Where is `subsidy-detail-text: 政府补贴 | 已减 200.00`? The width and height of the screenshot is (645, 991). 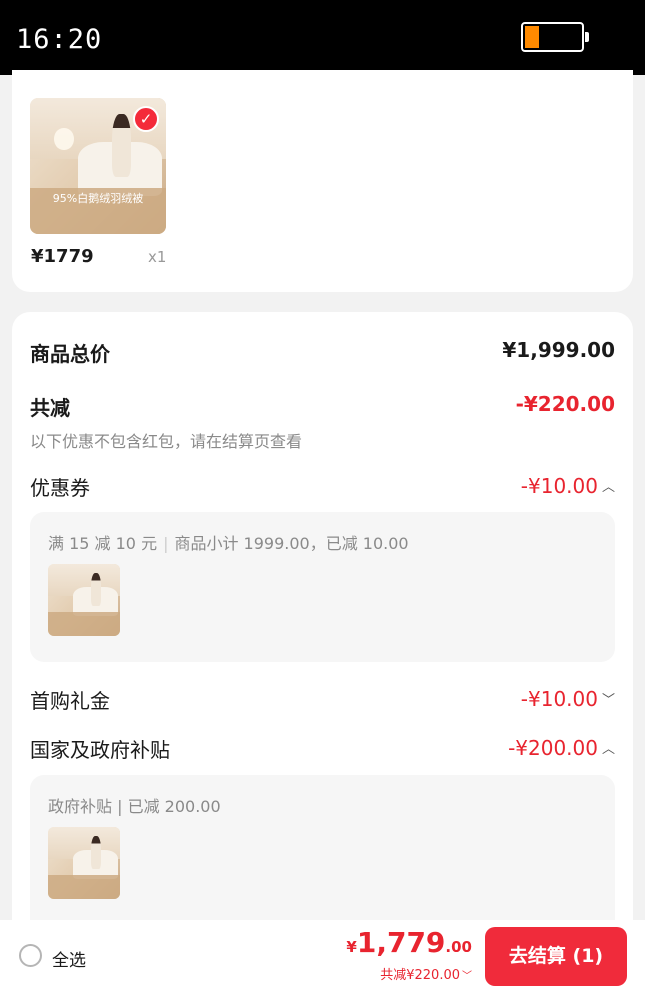
subsidy-detail-text: 政府补贴 | 已减 200.00 is located at coordinates (134, 806).